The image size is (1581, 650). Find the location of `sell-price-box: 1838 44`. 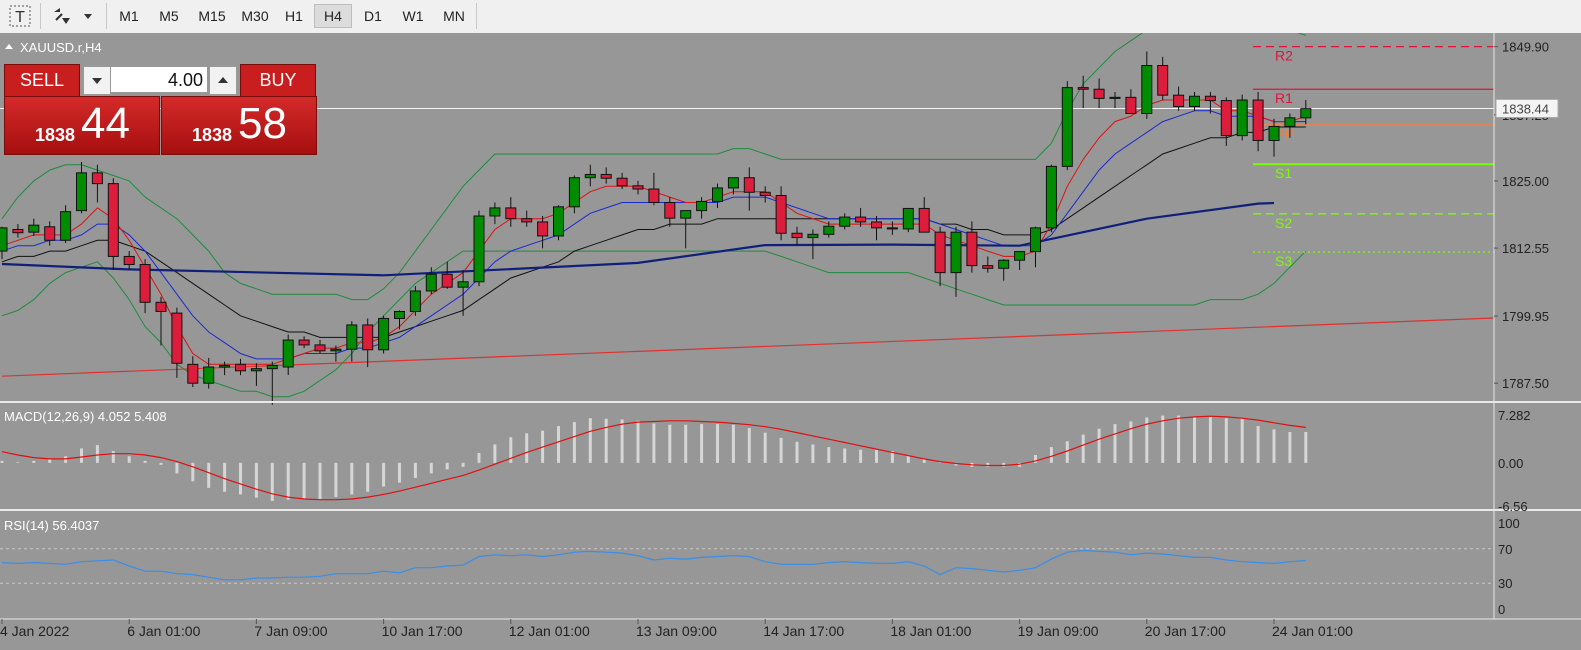

sell-price-box: 1838 44 is located at coordinates (82, 125).